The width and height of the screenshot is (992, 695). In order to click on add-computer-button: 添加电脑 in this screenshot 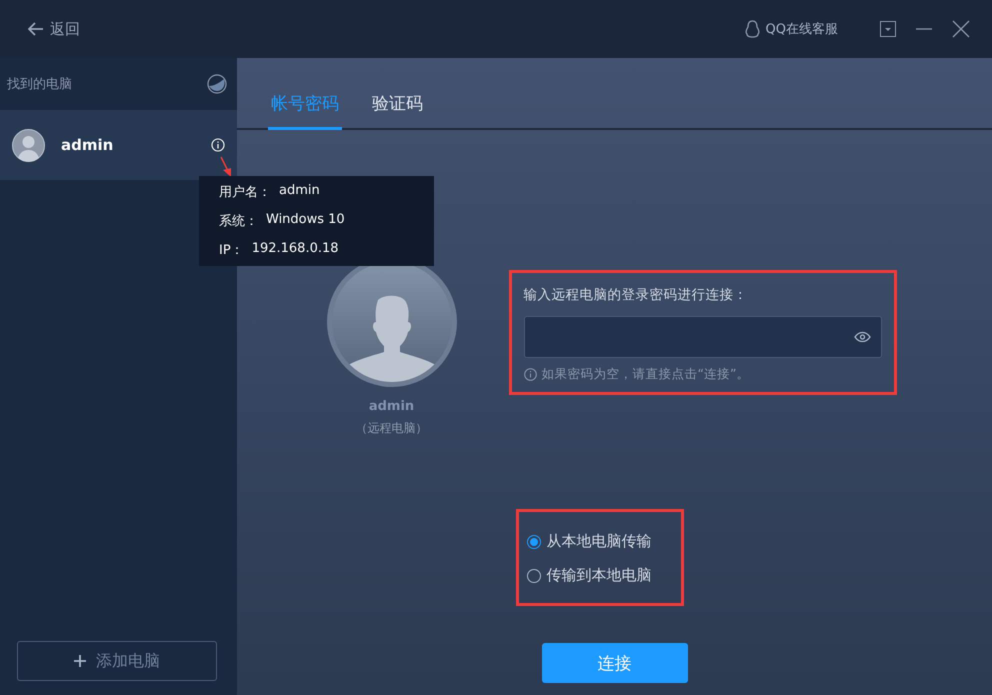, I will do `click(117, 661)`.